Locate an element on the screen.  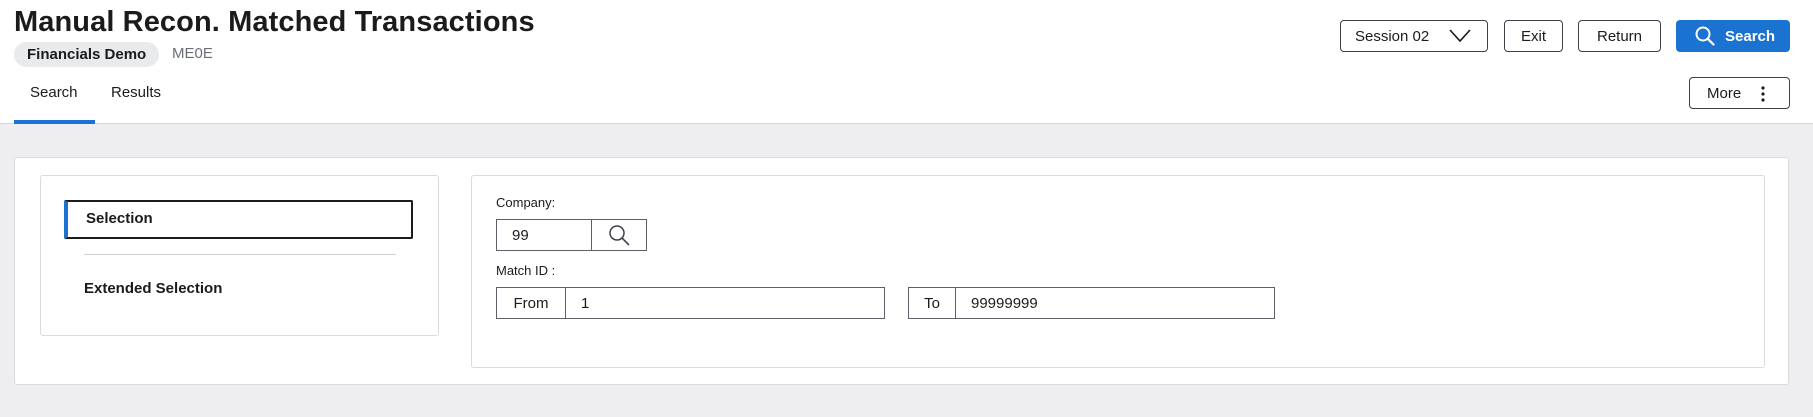
company-input is located at coordinates (544, 235).